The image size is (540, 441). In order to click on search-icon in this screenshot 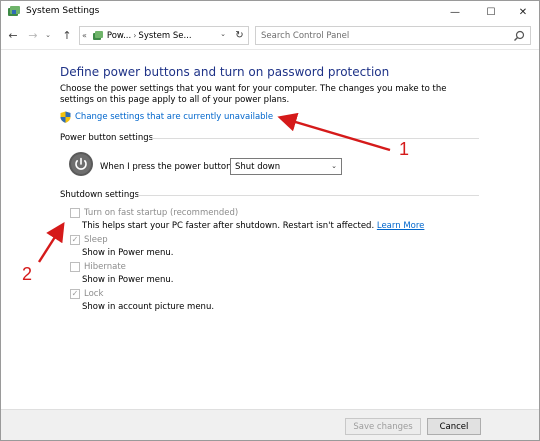, I will do `click(519, 36)`.